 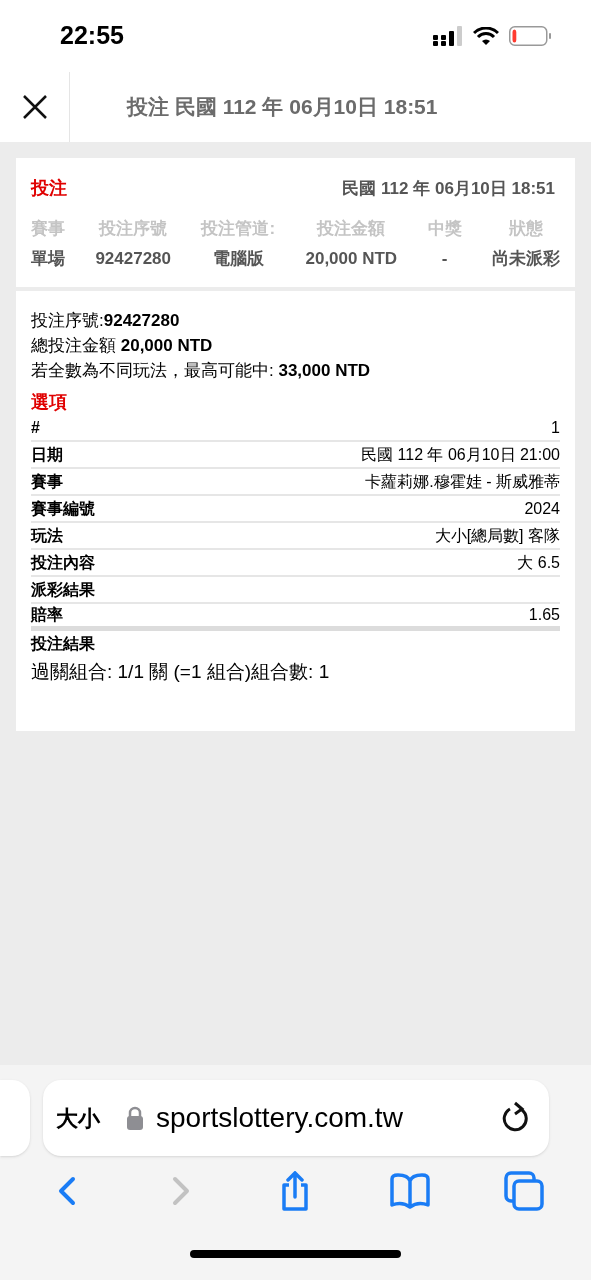 What do you see at coordinates (133, 229) in the screenshot?
I see `column-label: 投注序號` at bounding box center [133, 229].